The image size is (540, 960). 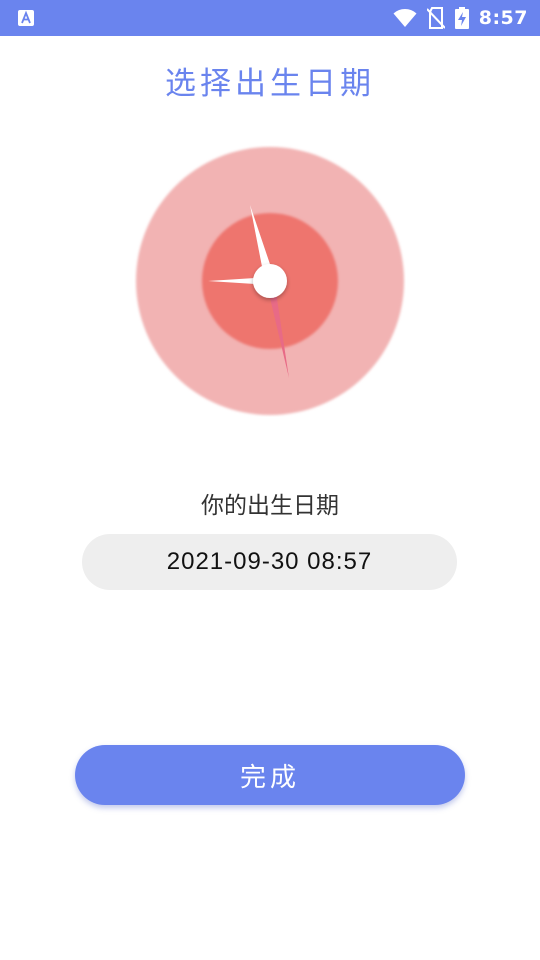 I want to click on wifi-icon, so click(x=405, y=18).